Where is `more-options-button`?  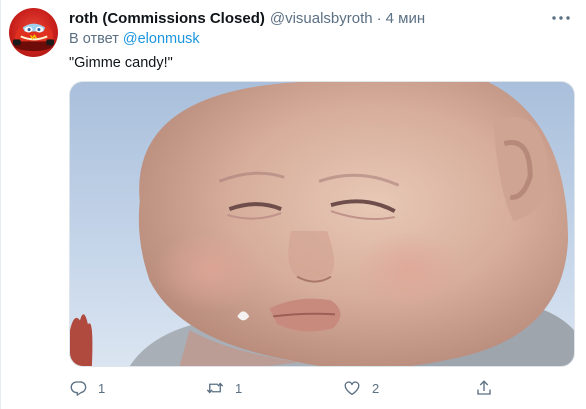
more-options-button is located at coordinates (561, 18).